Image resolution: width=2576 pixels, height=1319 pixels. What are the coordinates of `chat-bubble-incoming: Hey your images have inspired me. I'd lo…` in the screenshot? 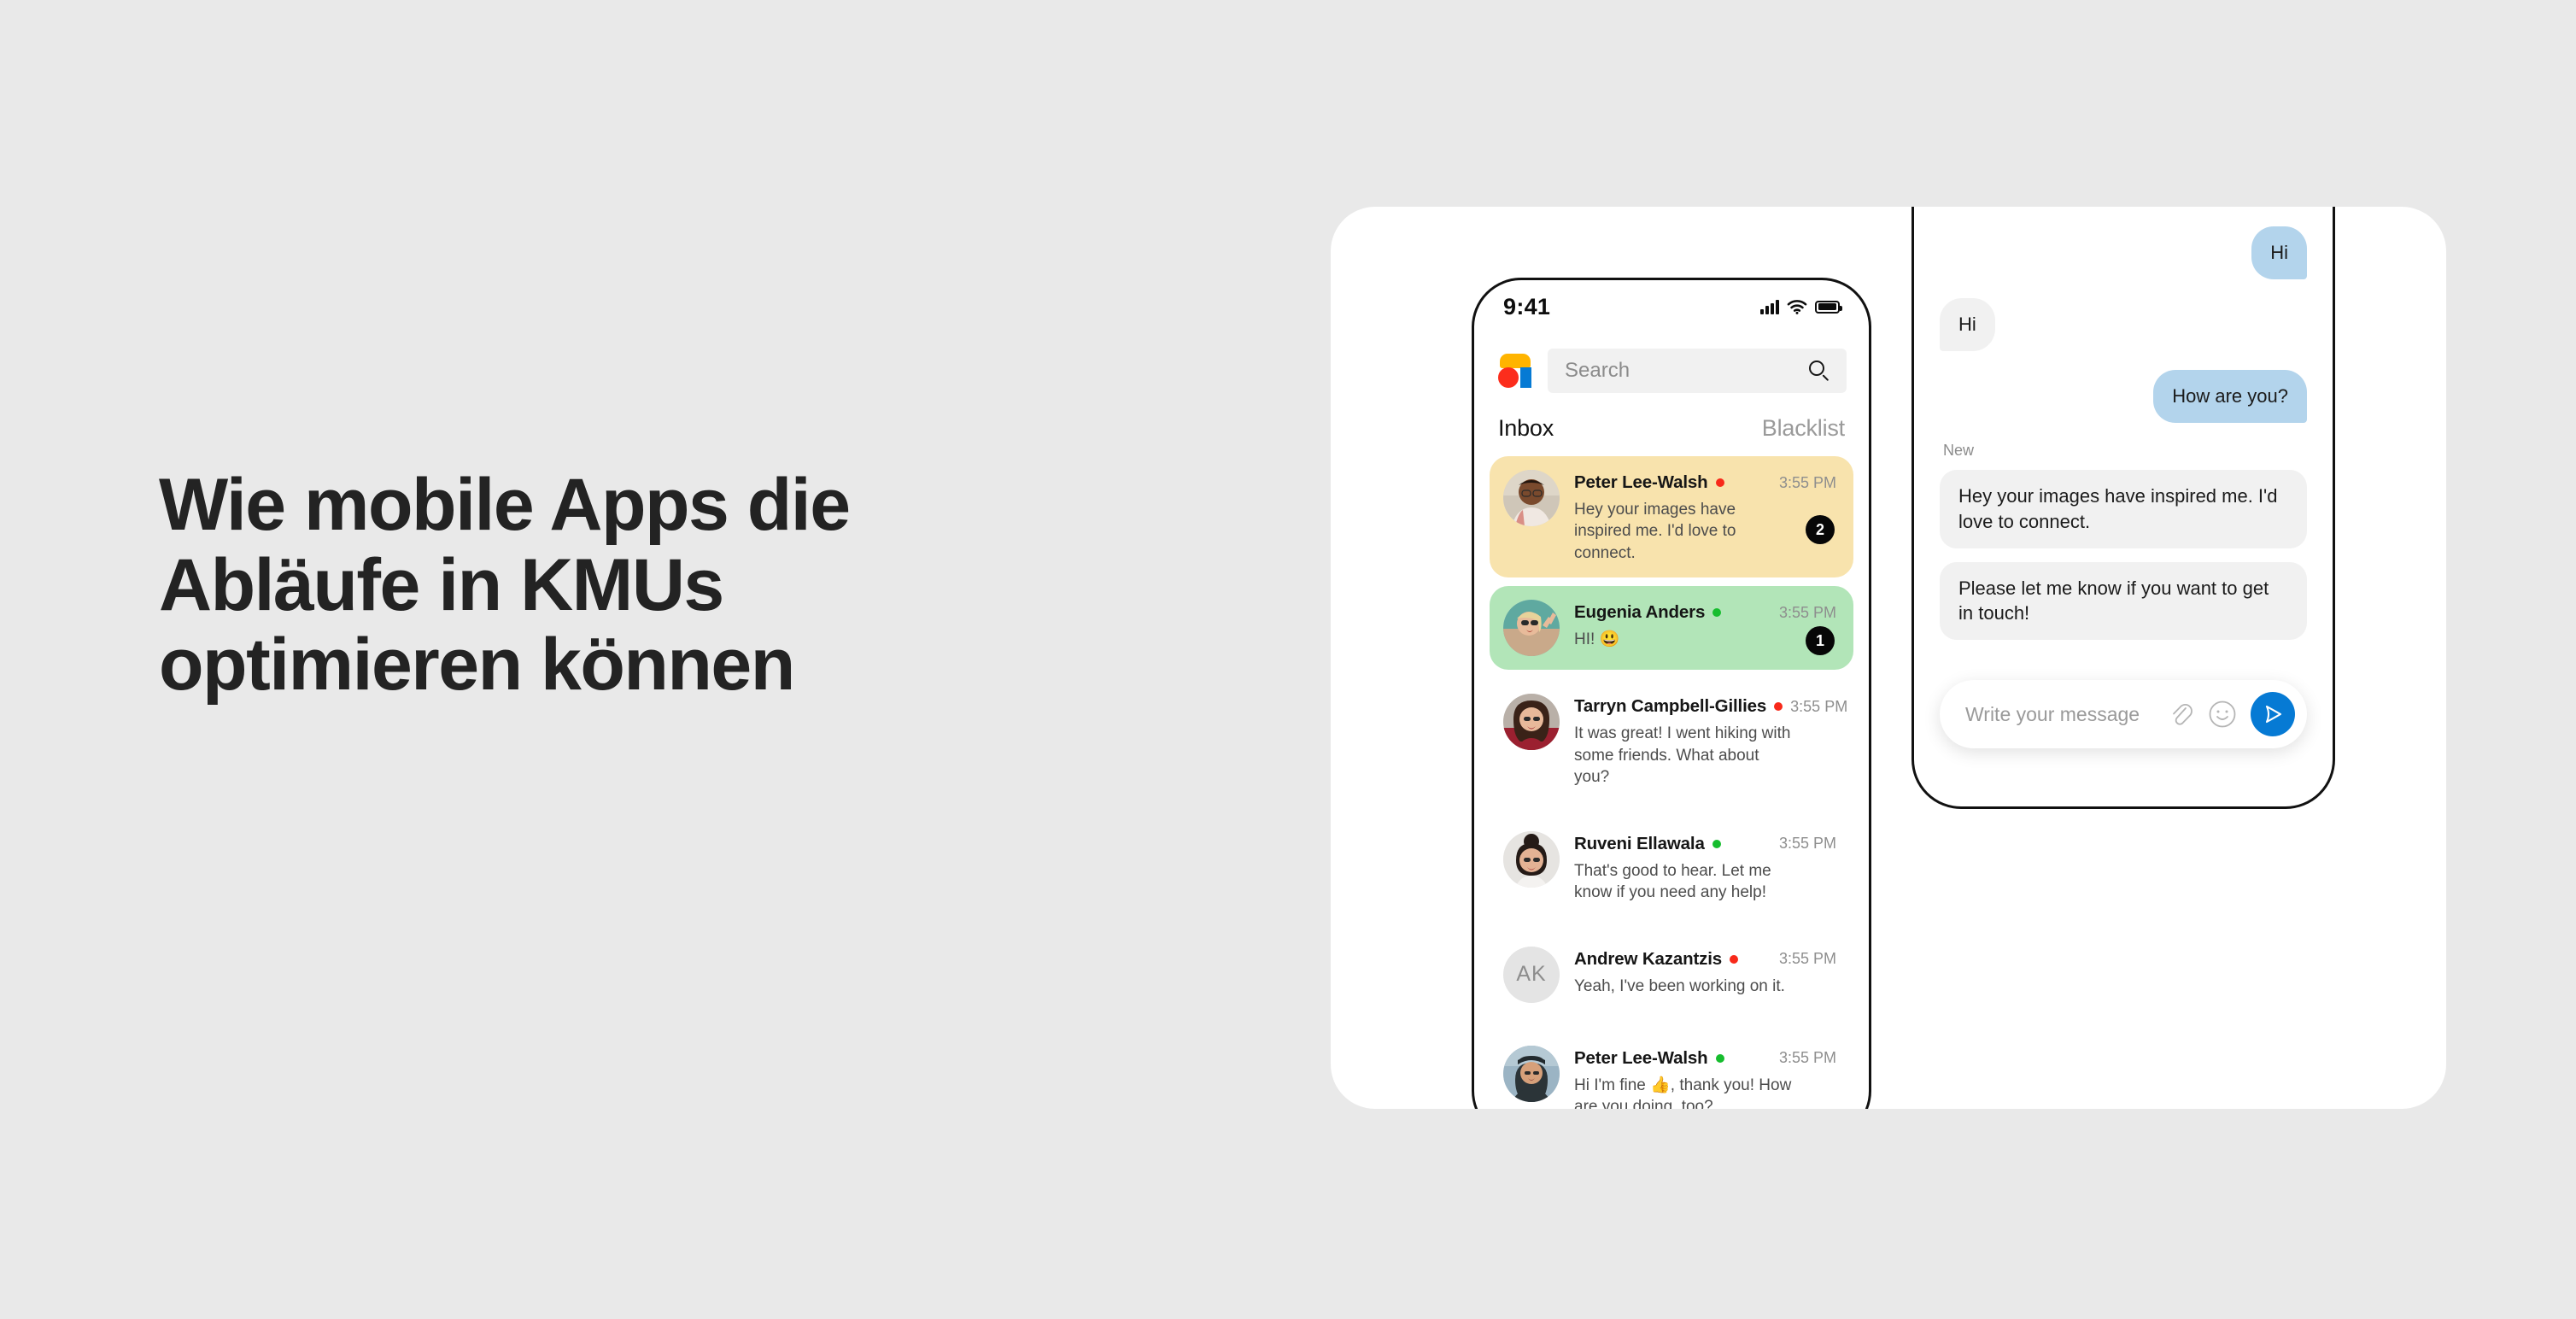 It's located at (2123, 508).